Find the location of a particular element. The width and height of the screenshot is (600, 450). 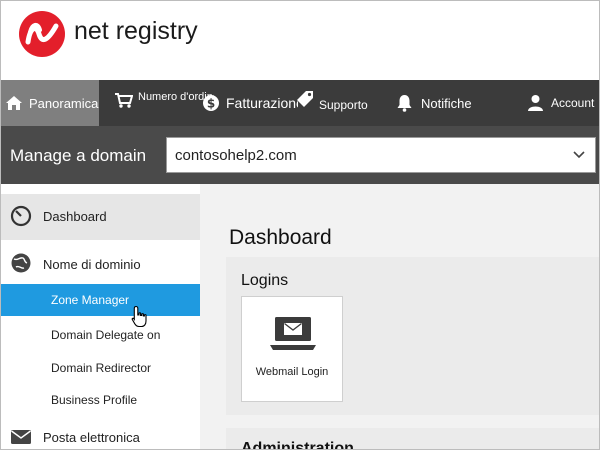

manage-domain-bar: Manage a domain contosohelp2.com is located at coordinates (300, 155).